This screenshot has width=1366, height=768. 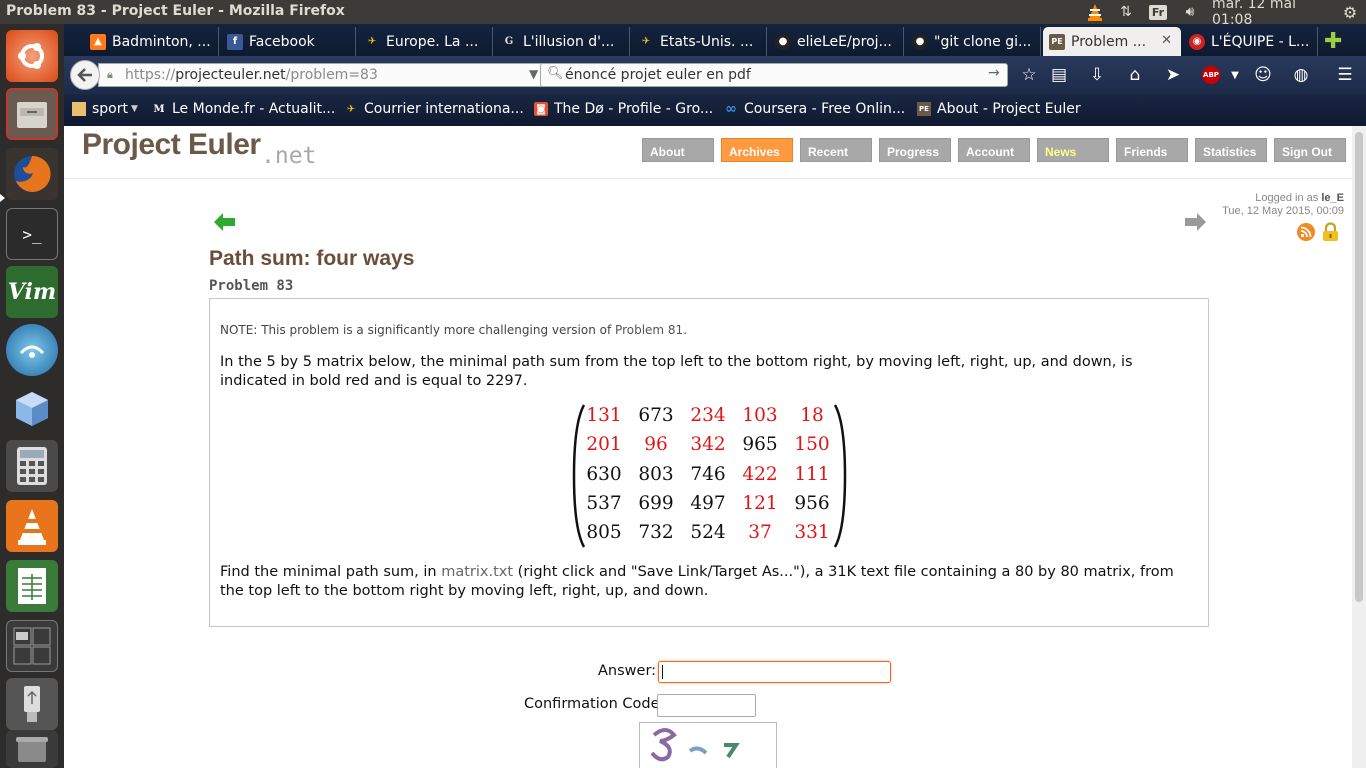 What do you see at coordinates (32, 292) in the screenshot?
I see `vim-icon: Vim` at bounding box center [32, 292].